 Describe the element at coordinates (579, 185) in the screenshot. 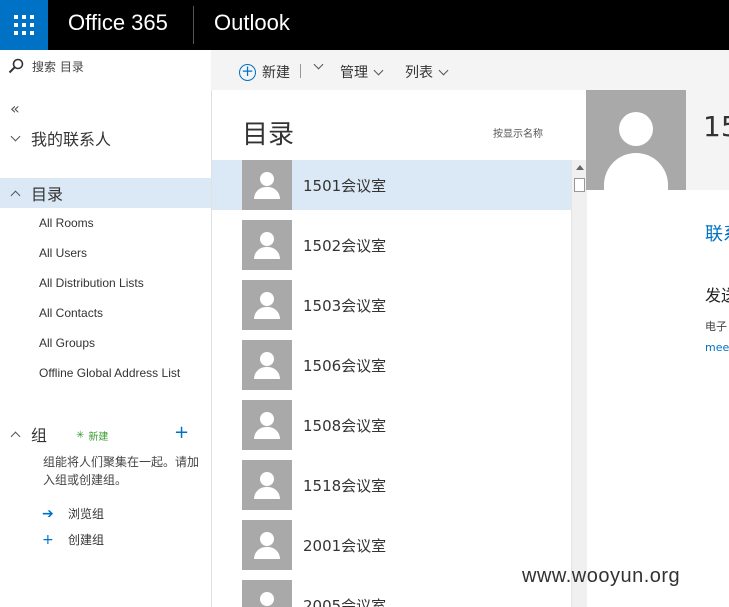

I see `scroll-thumb` at that location.